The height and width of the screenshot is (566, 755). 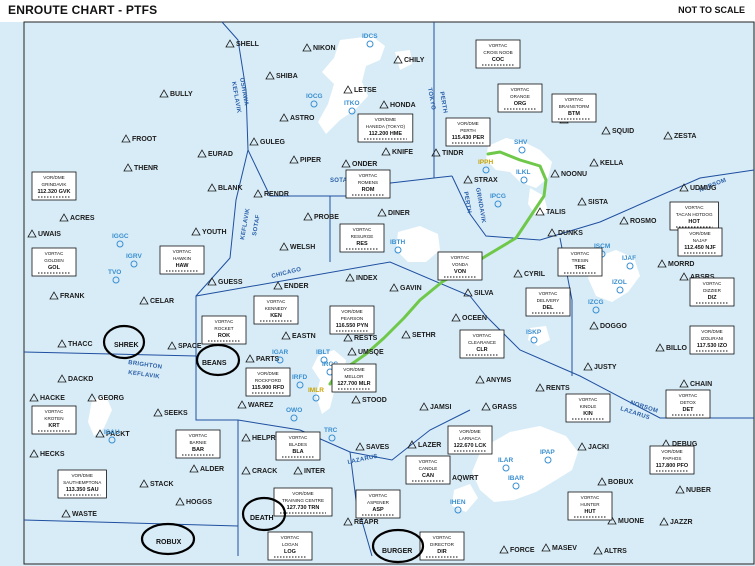 I want to click on navaid-ident: 127.700 MLR, so click(x=353, y=384).